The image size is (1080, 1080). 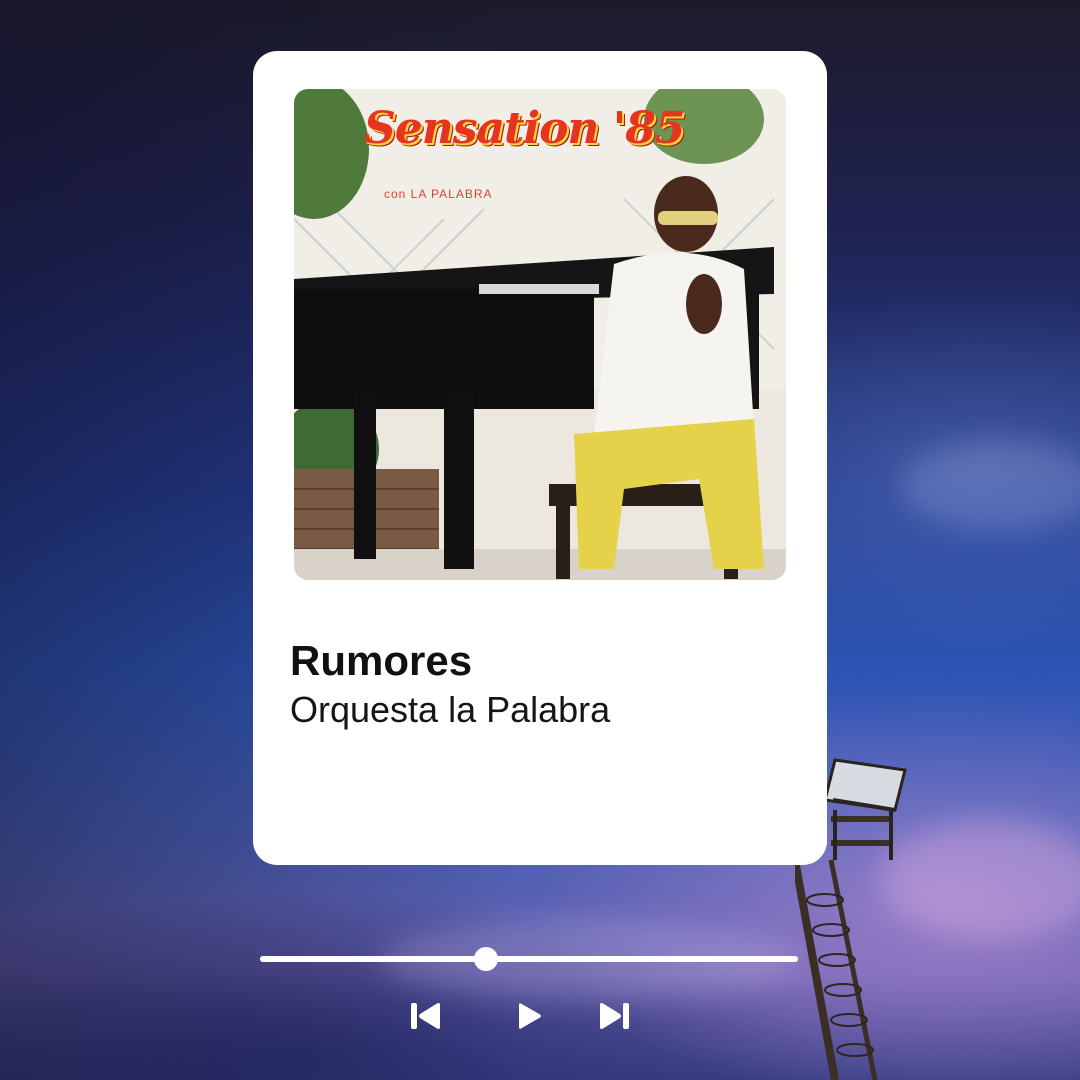 I want to click on play-icon, so click(x=530, y=1016).